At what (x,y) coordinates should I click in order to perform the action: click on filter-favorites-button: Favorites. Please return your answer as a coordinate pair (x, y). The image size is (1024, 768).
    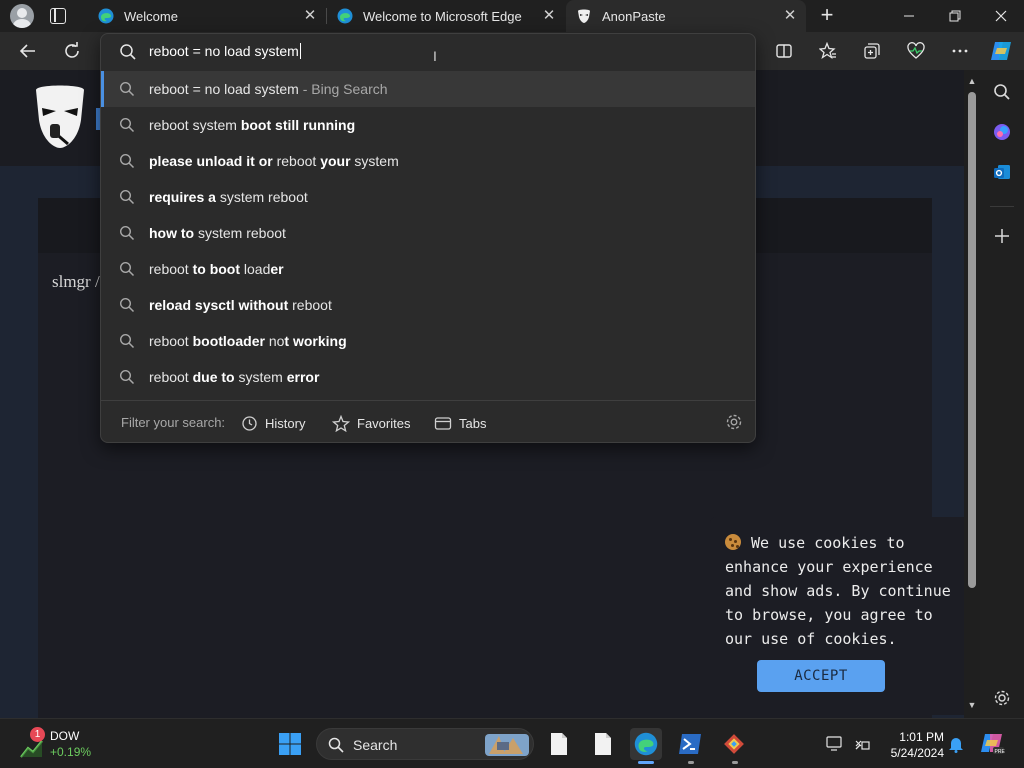
    Looking at the image, I should click on (371, 423).